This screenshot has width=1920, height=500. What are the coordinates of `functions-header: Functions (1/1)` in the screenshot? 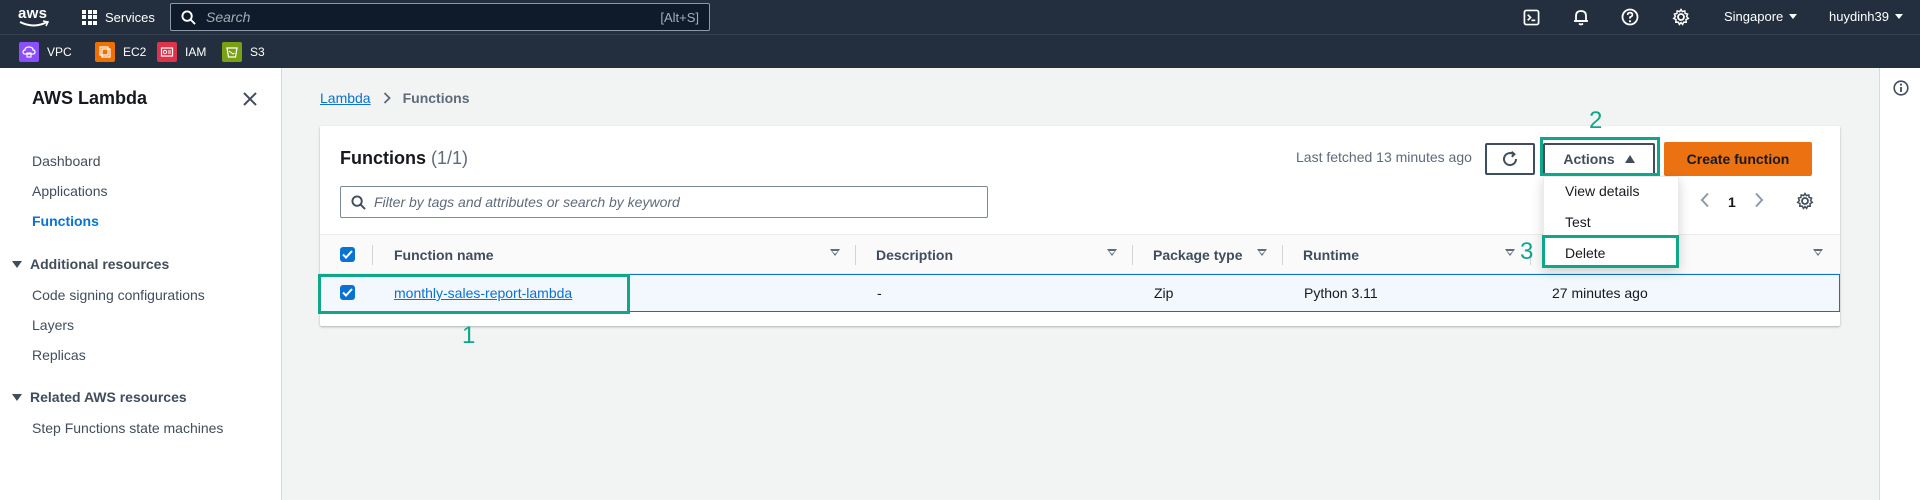 It's located at (404, 158).